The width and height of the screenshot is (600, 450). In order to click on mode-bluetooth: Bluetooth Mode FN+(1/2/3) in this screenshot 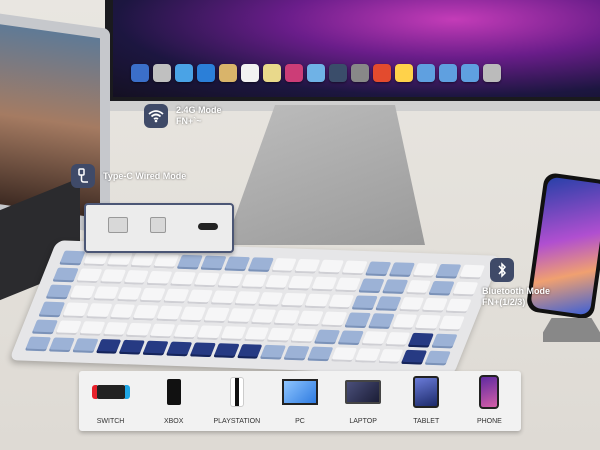, I will do `click(516, 283)`.